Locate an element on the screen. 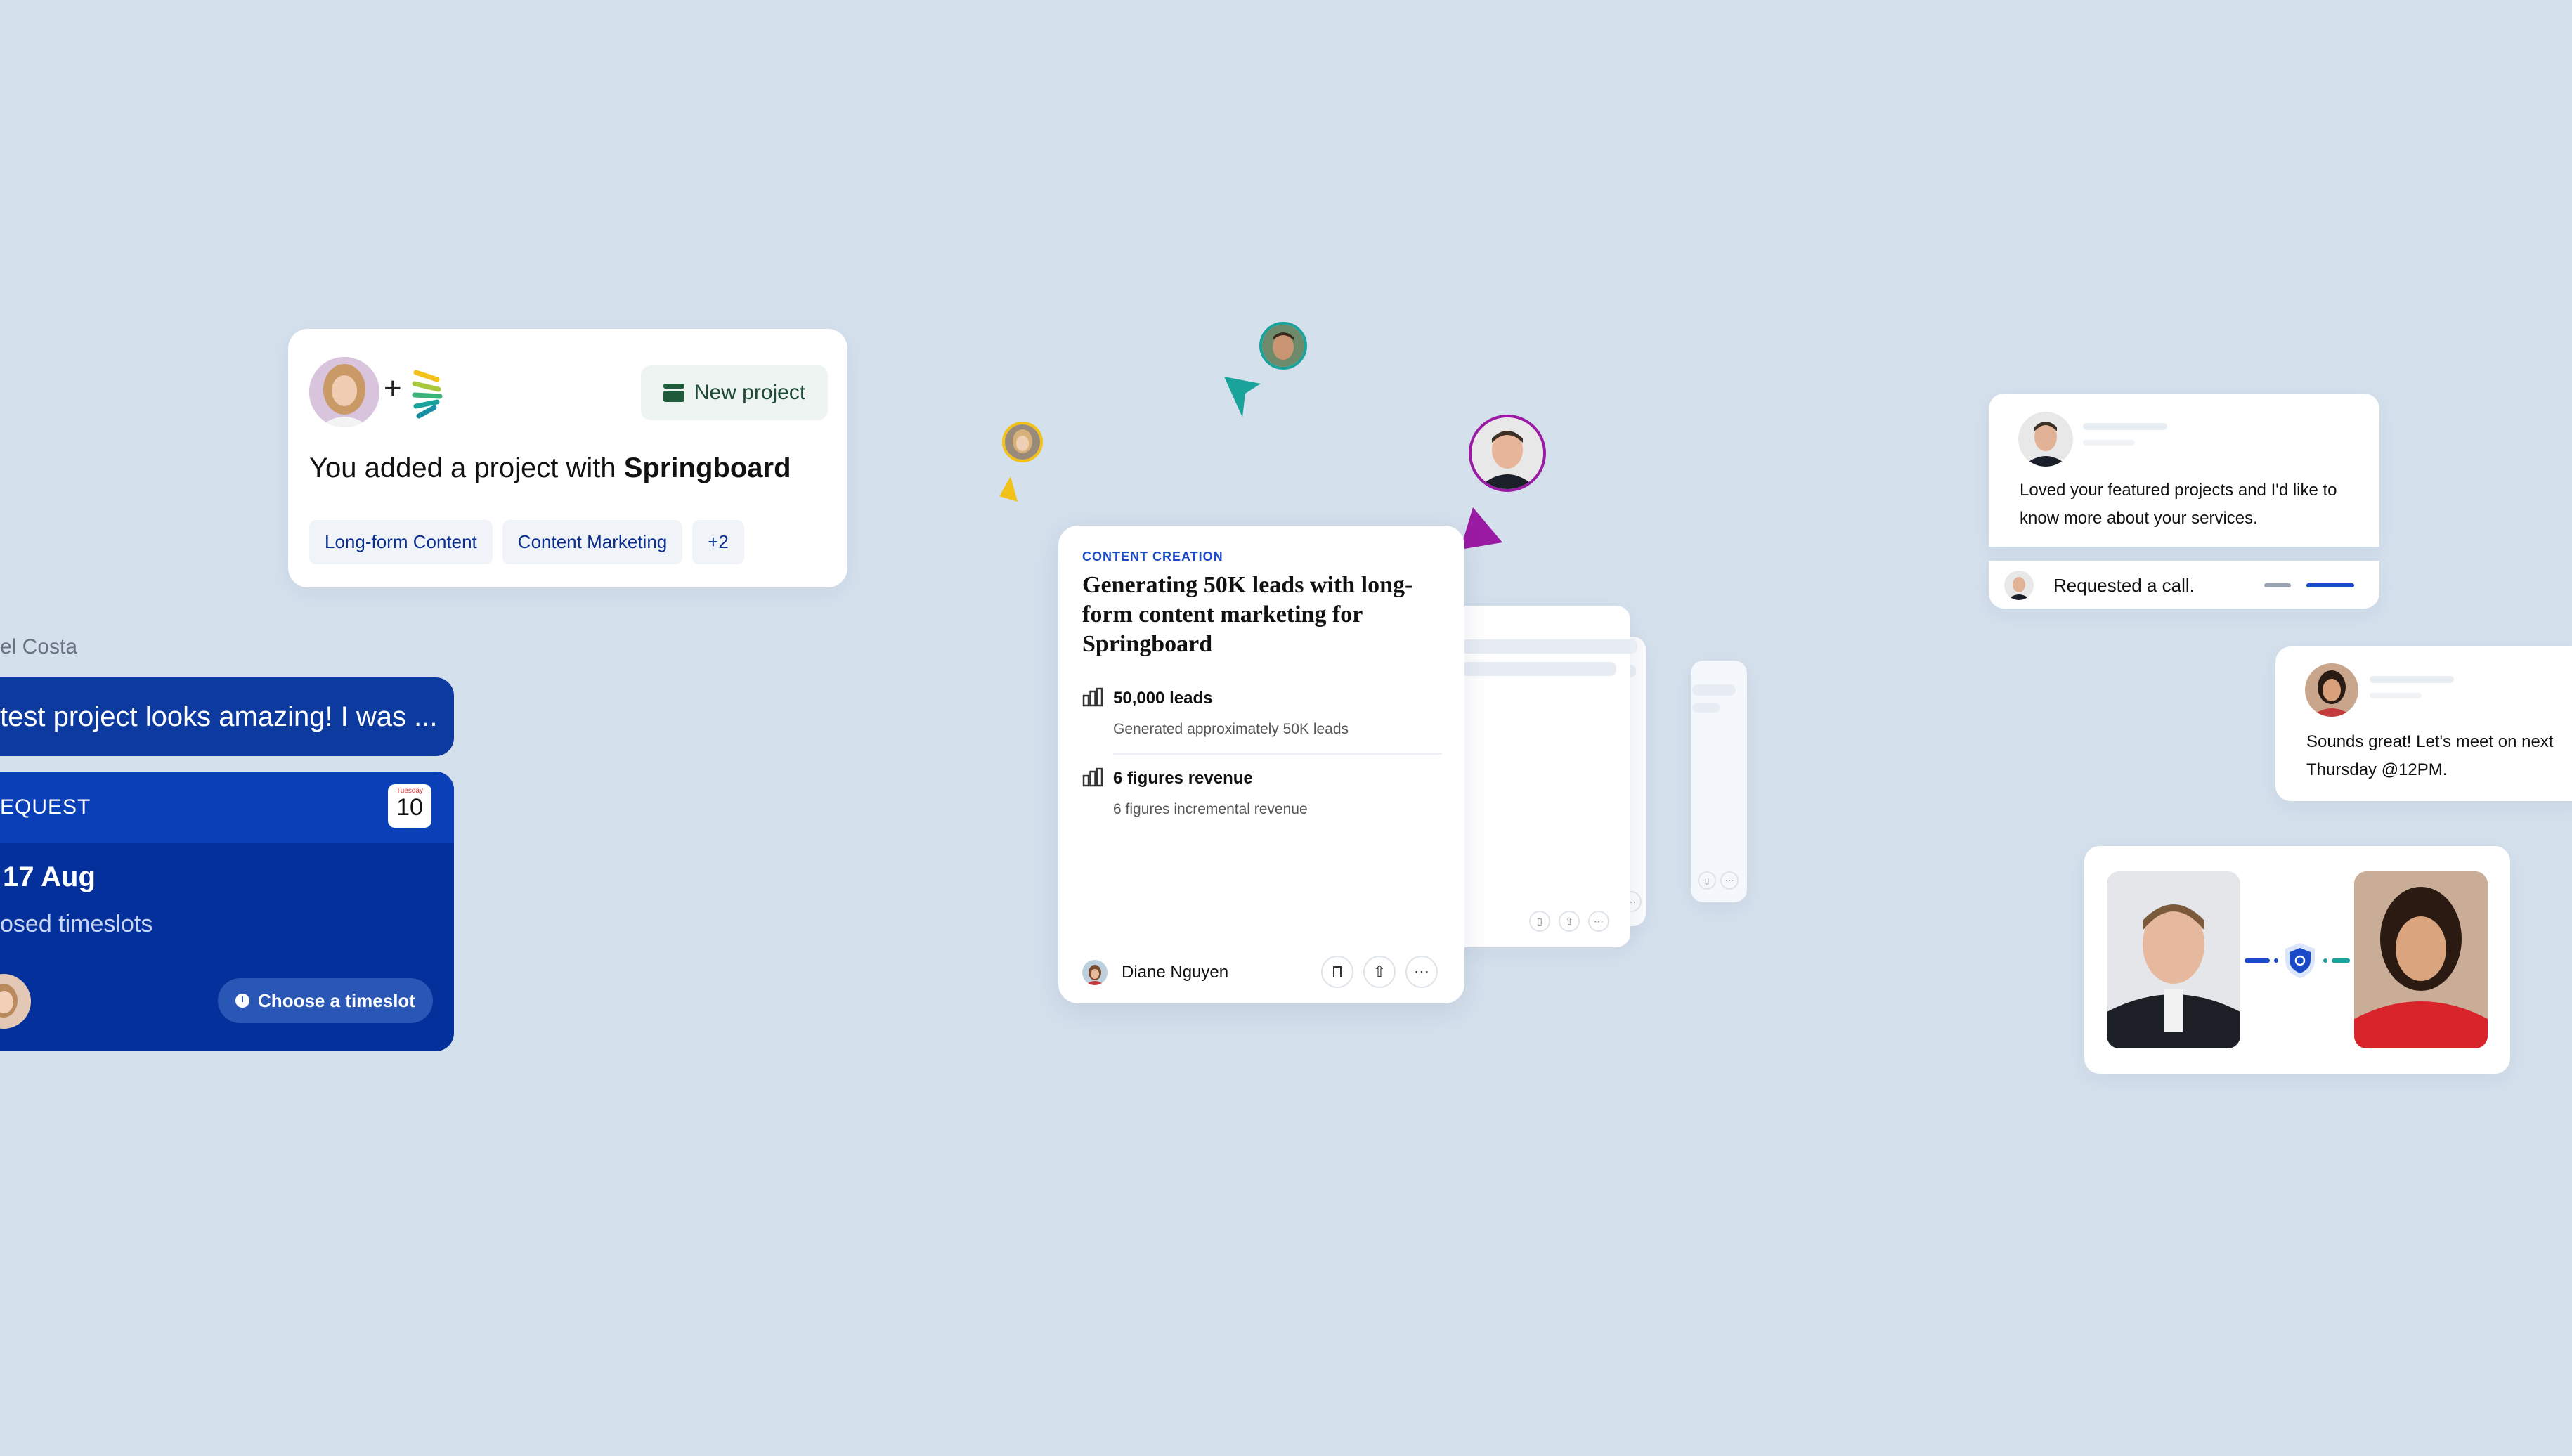 The height and width of the screenshot is (1456, 2572). message-brand: Springboard is located at coordinates (707, 468).